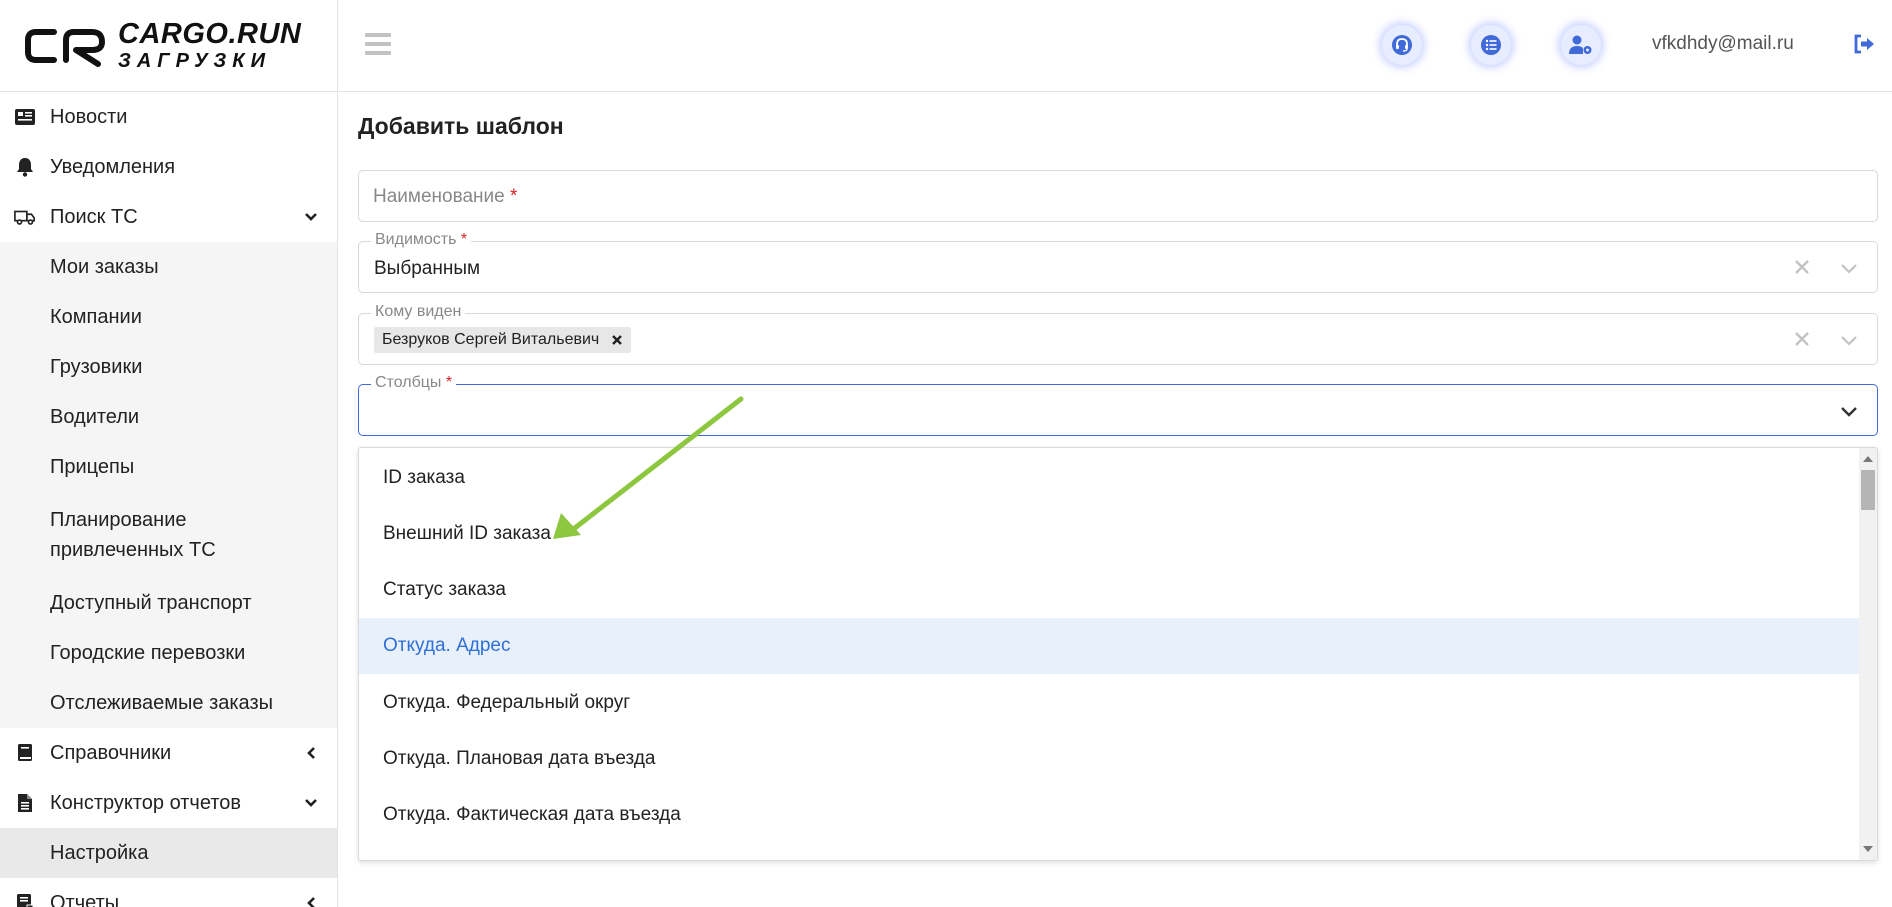 The width and height of the screenshot is (1892, 907). Describe the element at coordinates (210, 34) in the screenshot. I see `logo-title: CARGO.RUN` at that location.